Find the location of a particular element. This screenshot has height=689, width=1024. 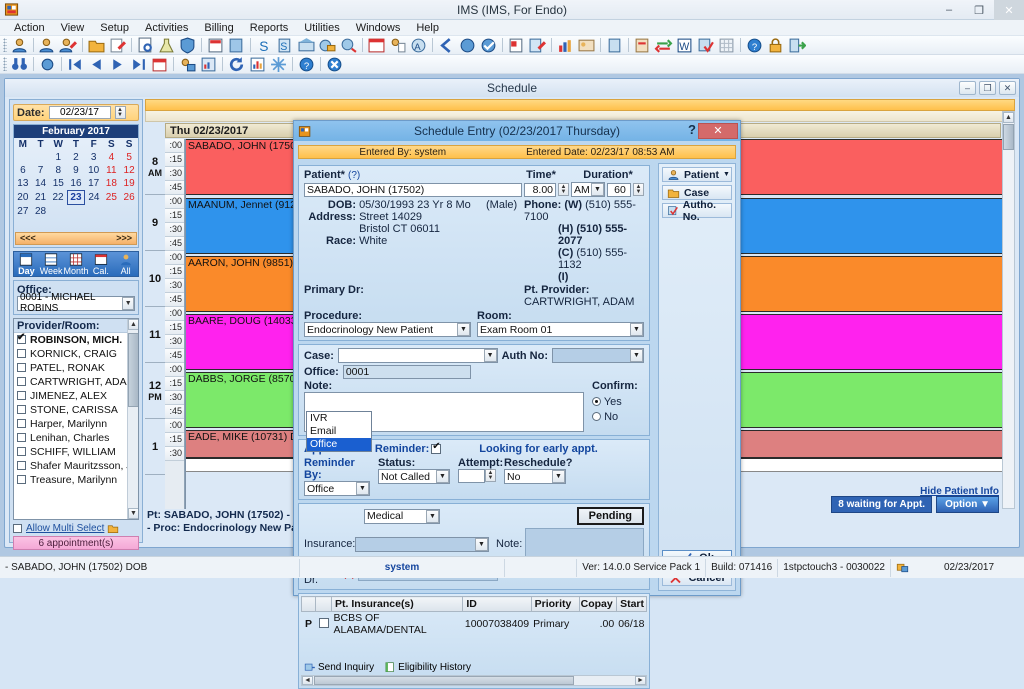

dropdown-option-office: Office is located at coordinates (339, 444).